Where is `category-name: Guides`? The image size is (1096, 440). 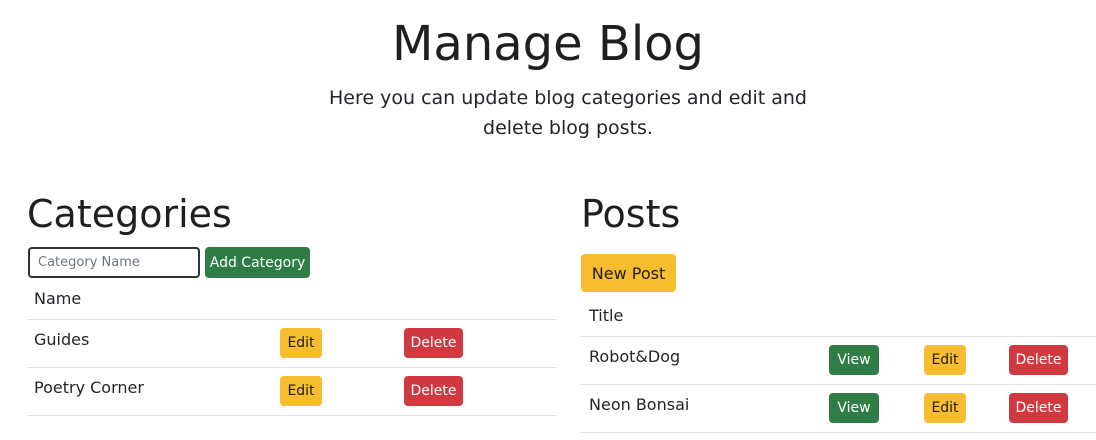 category-name: Guides is located at coordinates (62, 339).